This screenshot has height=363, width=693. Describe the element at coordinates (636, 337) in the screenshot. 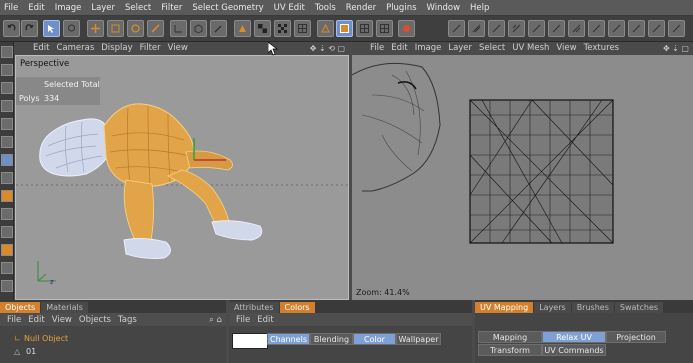

I see `projection-button: Projection` at that location.